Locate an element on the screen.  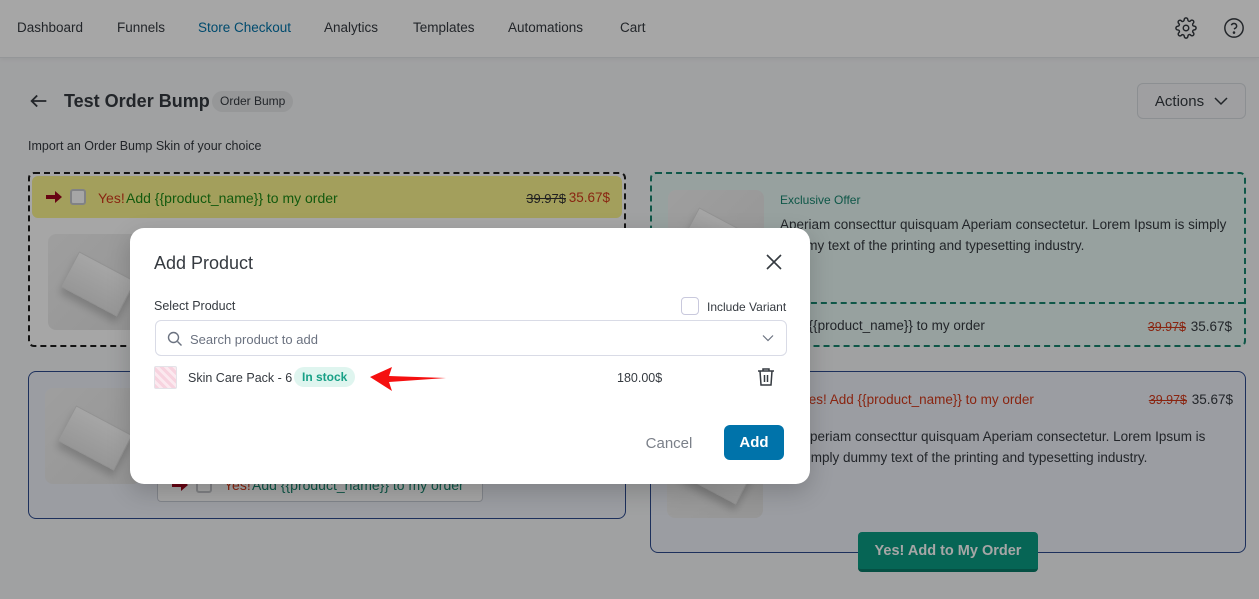
chevron-down-icon is located at coordinates (768, 338).